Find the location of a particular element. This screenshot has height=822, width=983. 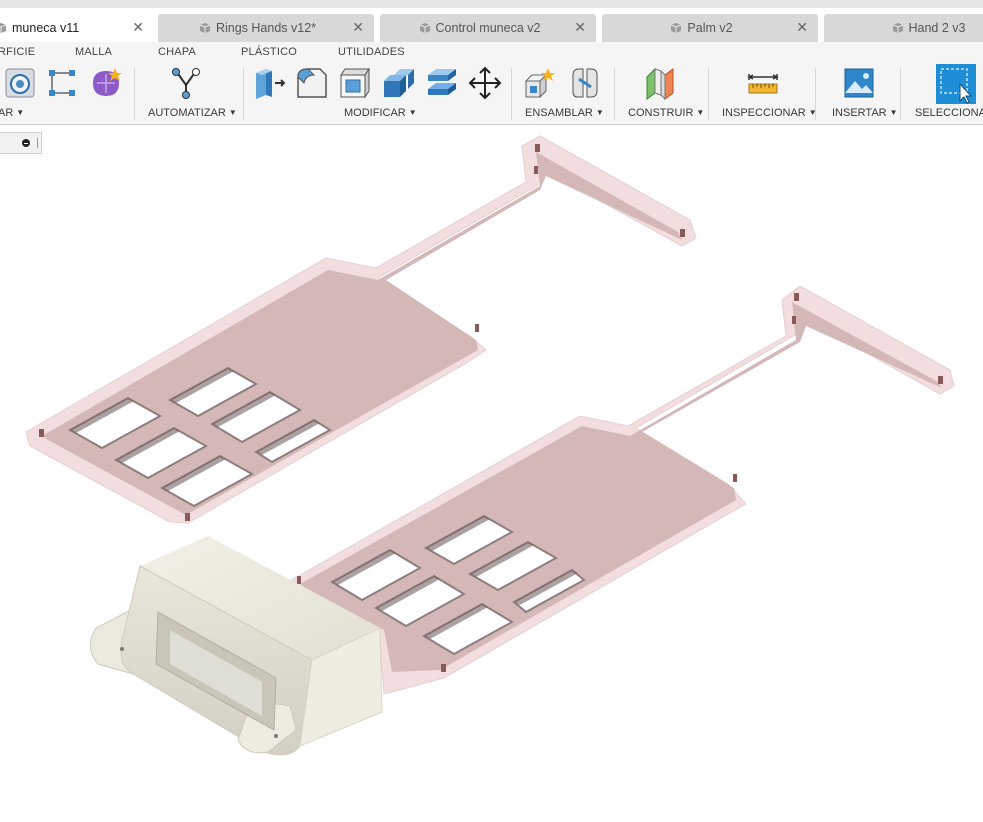

group-construct-menu: CONSTRUIR ▼ is located at coordinates (666, 113).